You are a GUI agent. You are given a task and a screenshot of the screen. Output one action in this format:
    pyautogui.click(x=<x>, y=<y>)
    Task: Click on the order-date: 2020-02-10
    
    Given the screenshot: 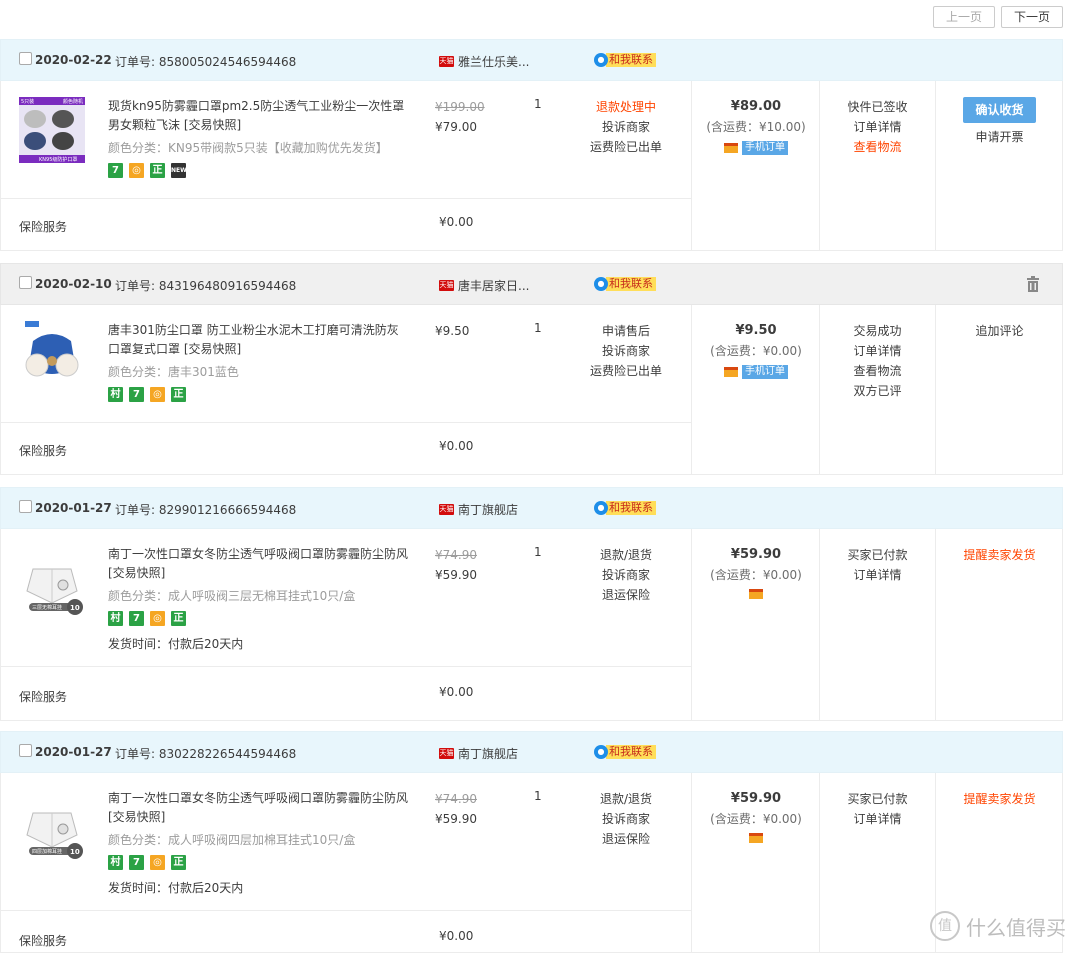 What is the action you would take?
    pyautogui.click(x=73, y=284)
    